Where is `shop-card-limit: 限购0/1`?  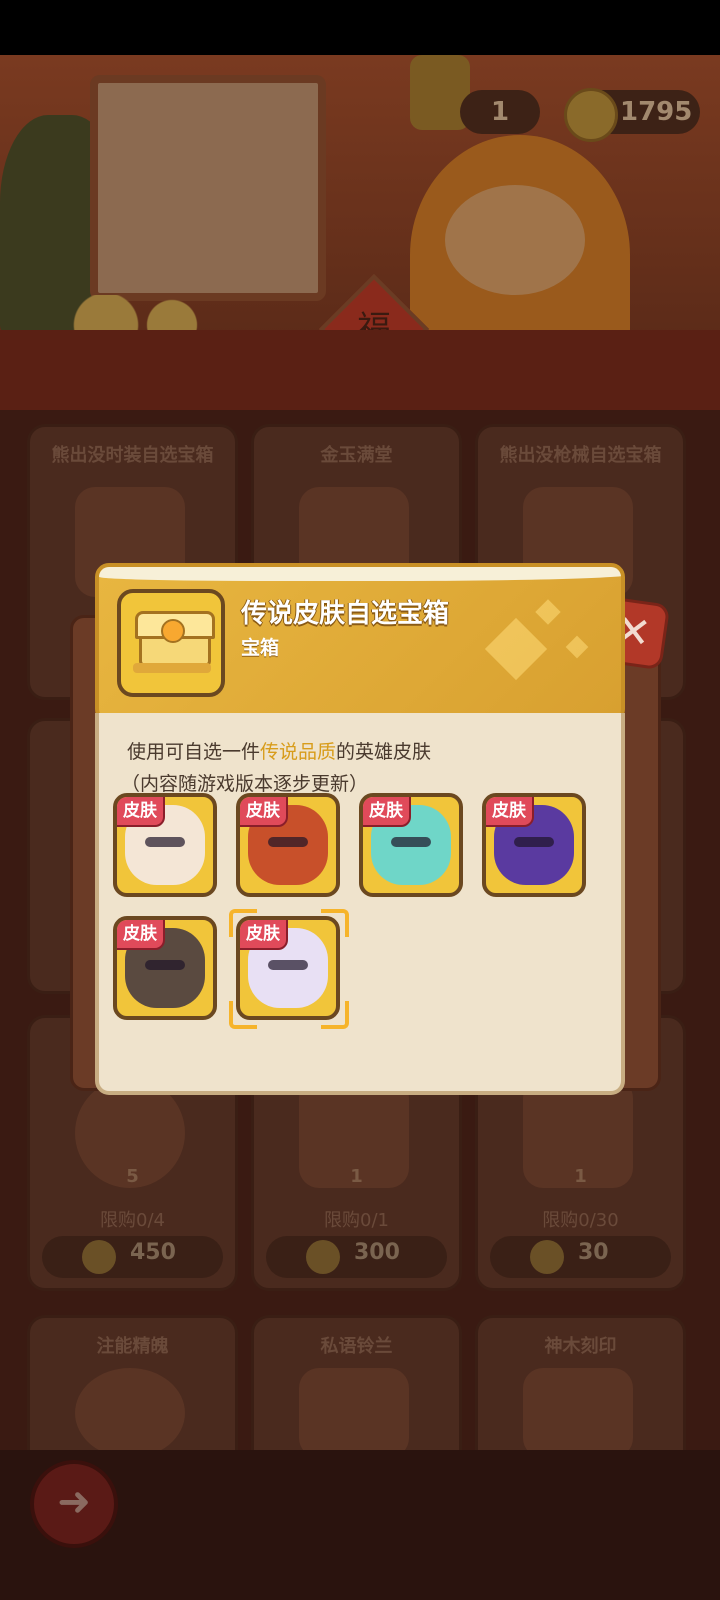
shop-card-limit: 限购0/1 is located at coordinates (356, 1220).